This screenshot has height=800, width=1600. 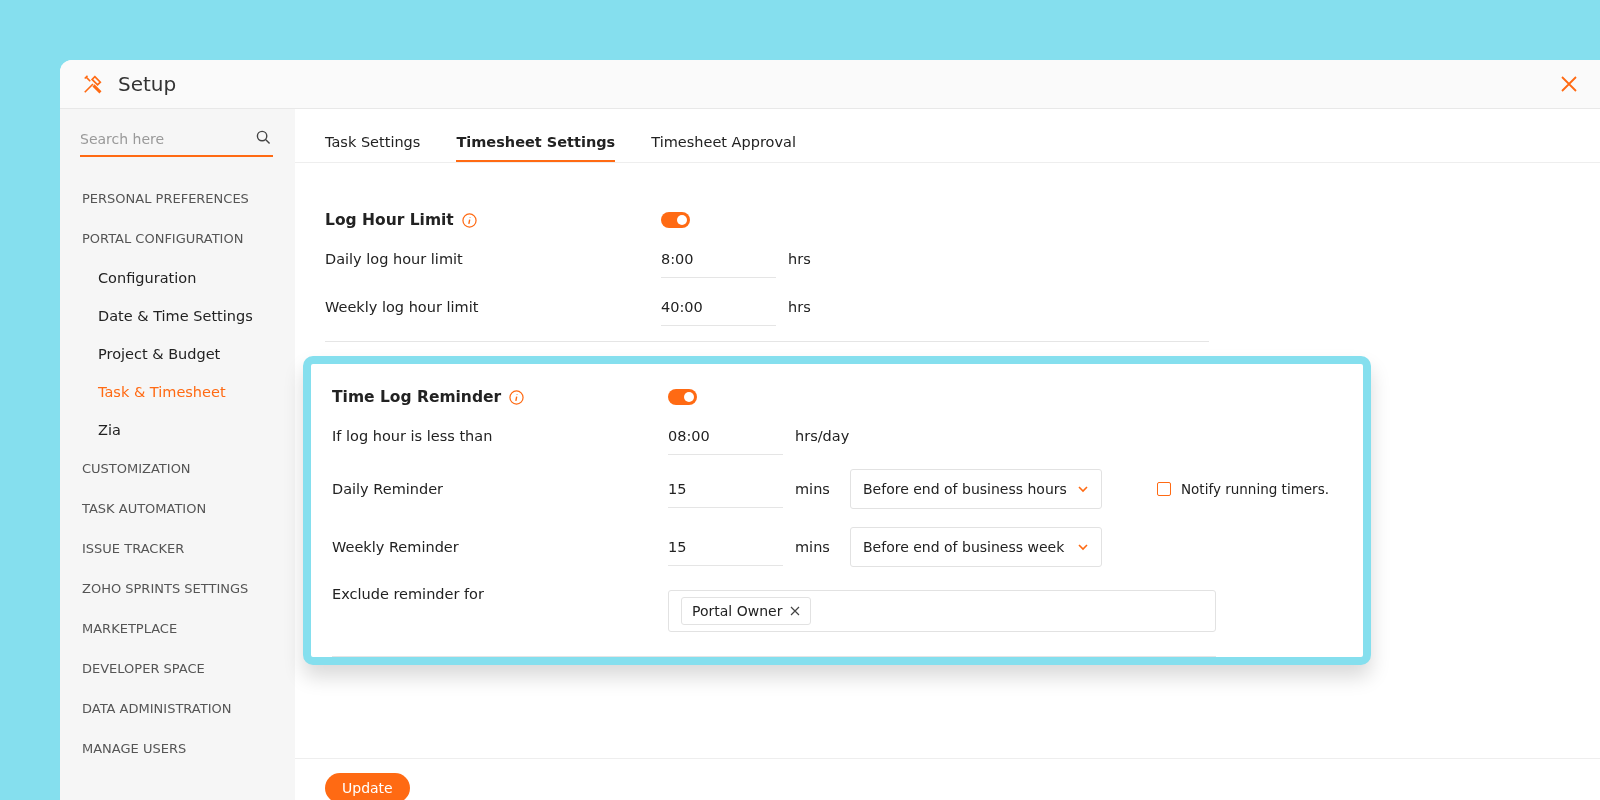 What do you see at coordinates (373, 148) in the screenshot?
I see `tab: Task Settings` at bounding box center [373, 148].